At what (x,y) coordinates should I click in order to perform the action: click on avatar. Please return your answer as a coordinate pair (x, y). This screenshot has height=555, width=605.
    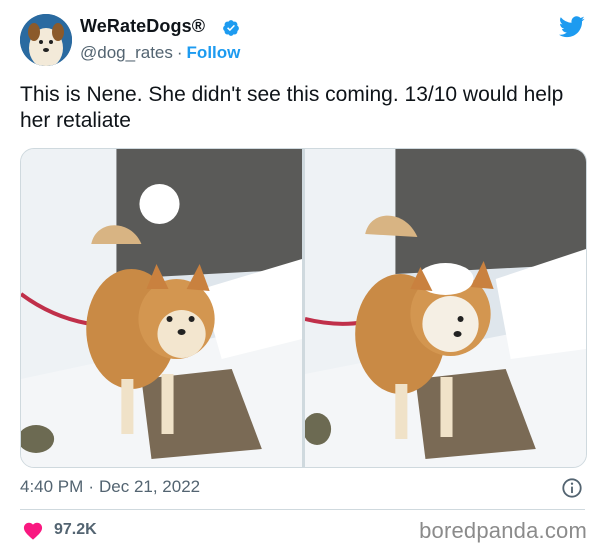
    Looking at the image, I should click on (46, 40).